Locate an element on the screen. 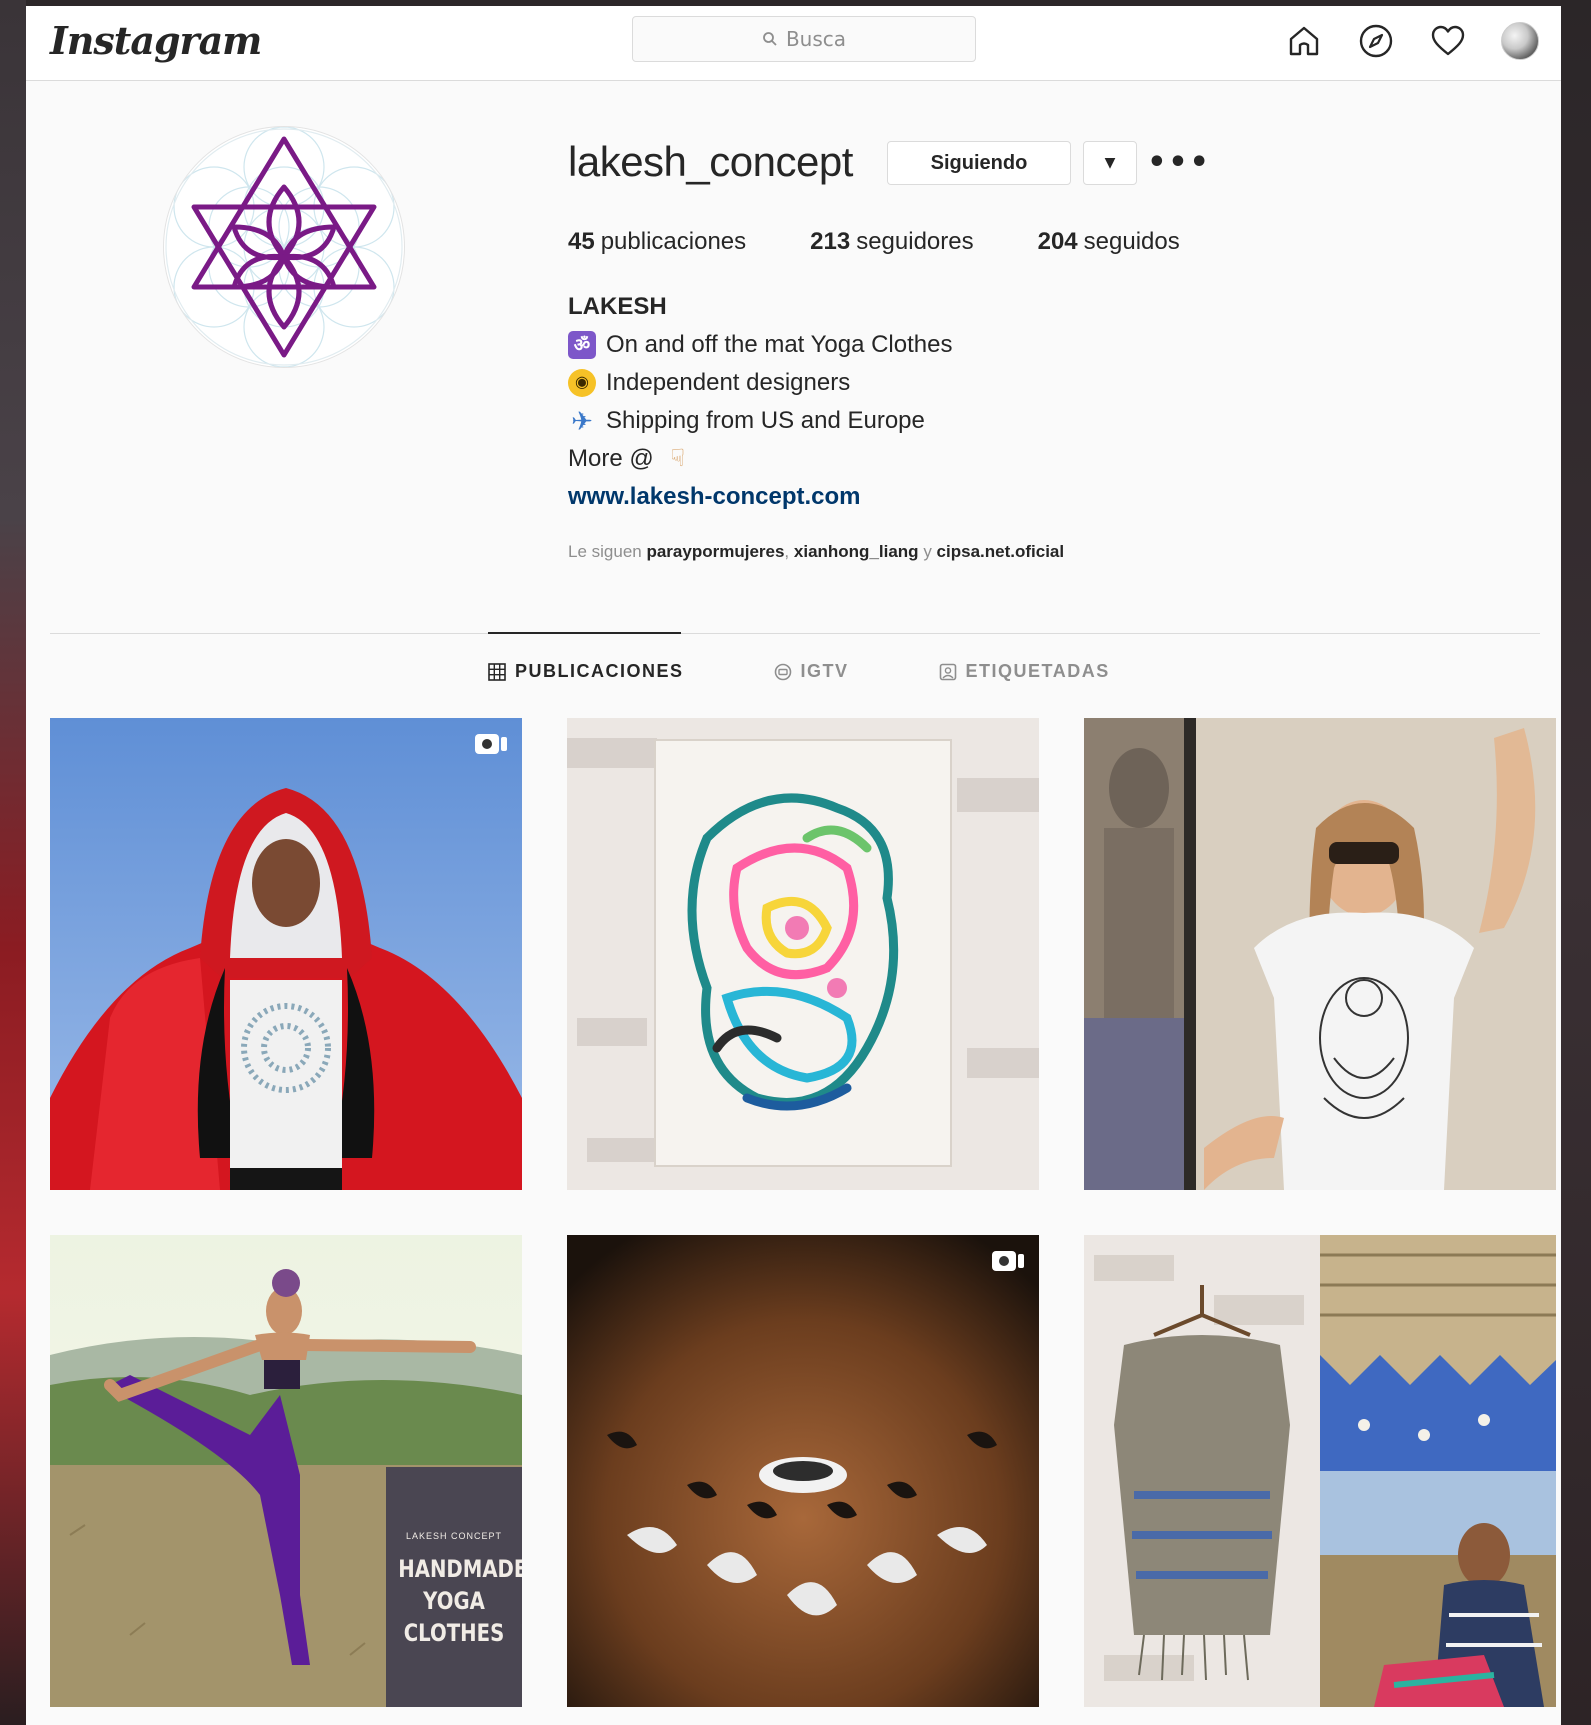 This screenshot has width=1591, height=1725. tab-label: PUBLICACIONES is located at coordinates (599, 671).